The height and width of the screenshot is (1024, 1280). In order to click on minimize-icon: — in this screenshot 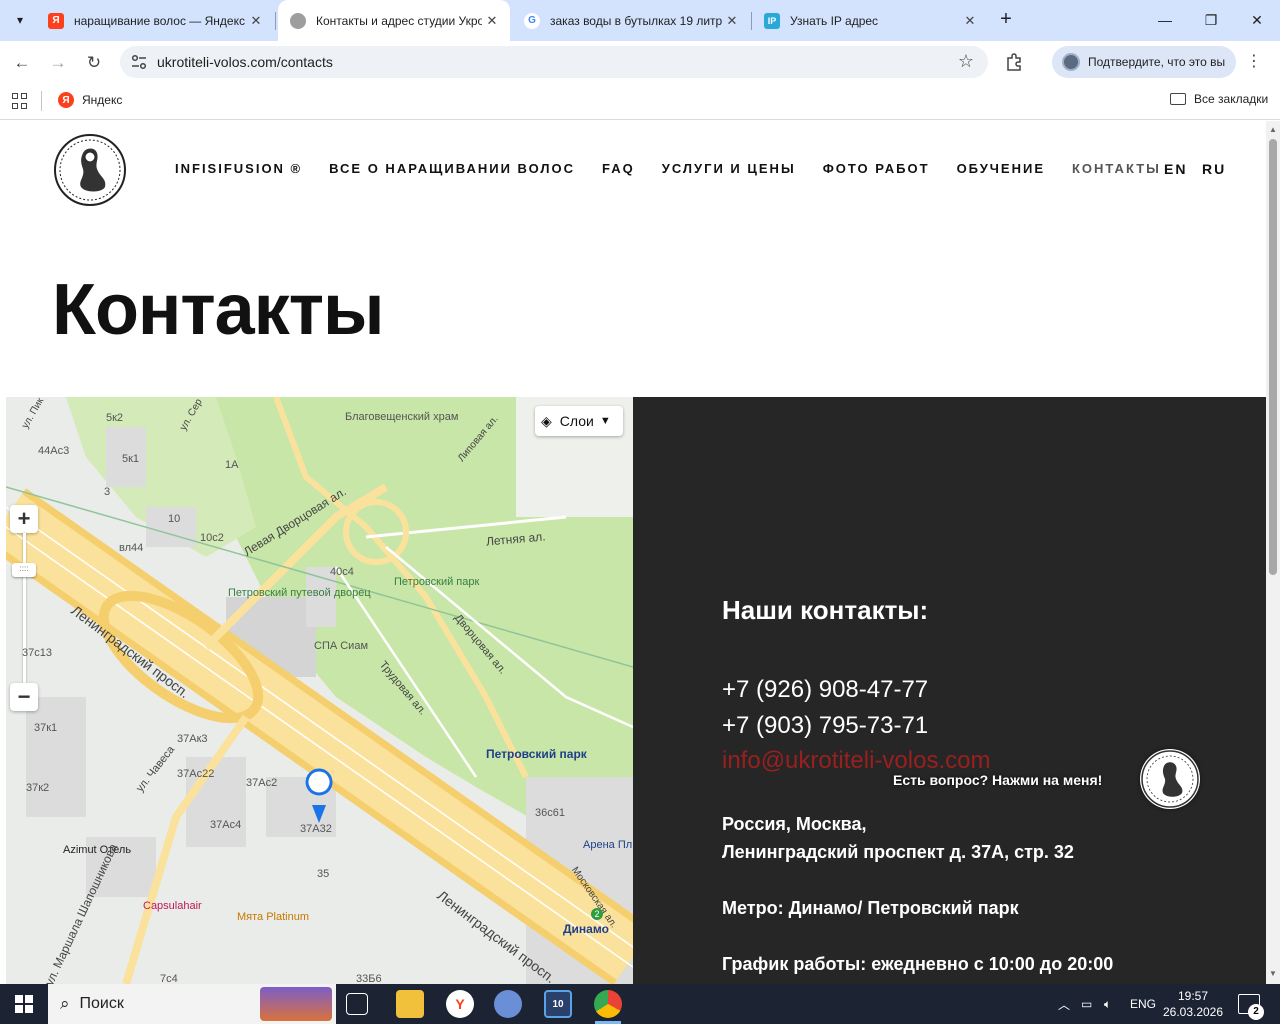, I will do `click(1165, 20)`.